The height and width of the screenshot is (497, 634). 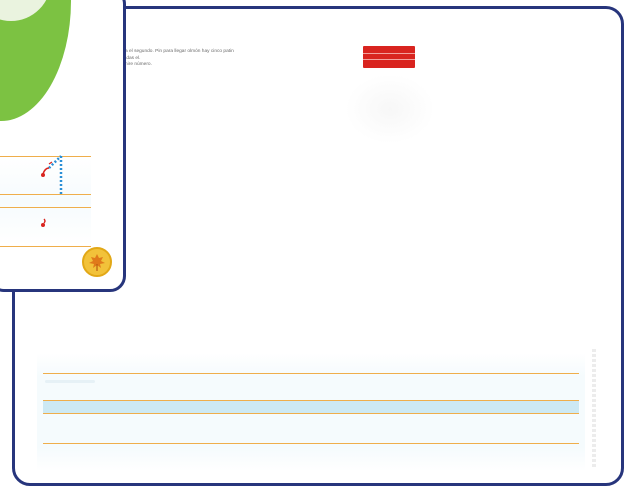 I want to click on maple-leaf-icon, so click(x=97, y=262).